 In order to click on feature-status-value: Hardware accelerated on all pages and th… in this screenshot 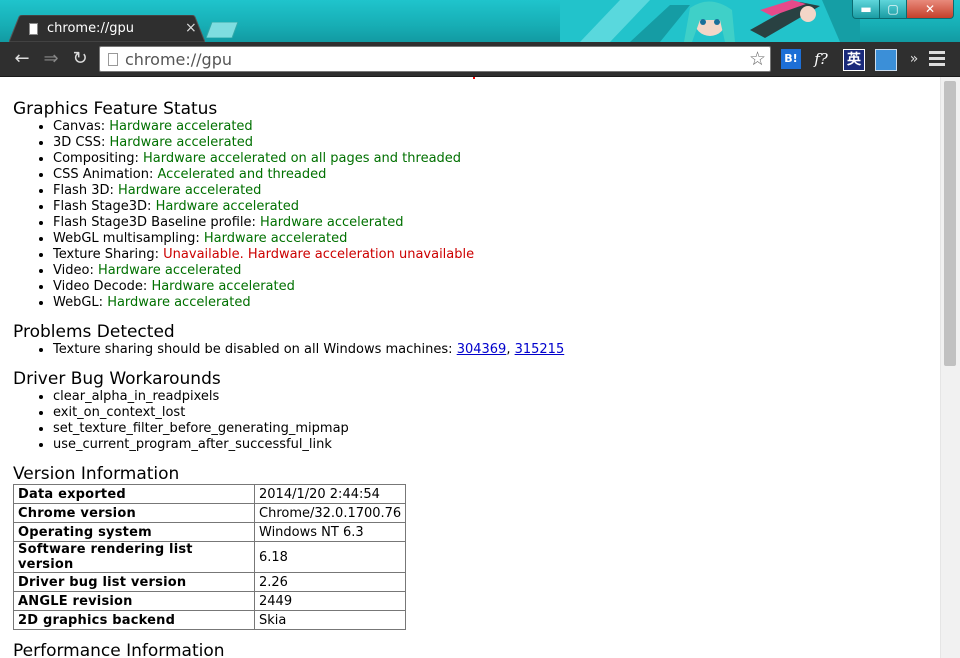, I will do `click(302, 158)`.